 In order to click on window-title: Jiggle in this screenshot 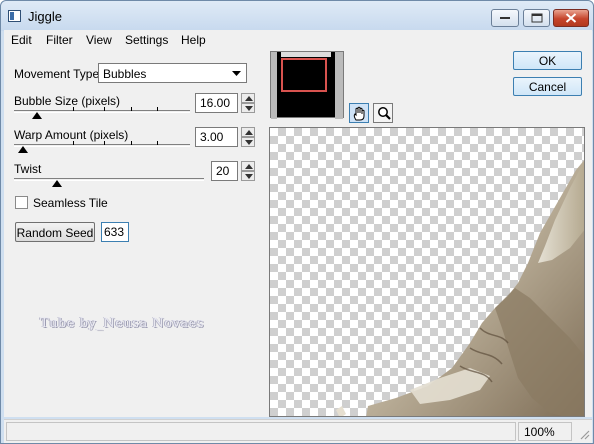, I will do `click(45, 16)`.